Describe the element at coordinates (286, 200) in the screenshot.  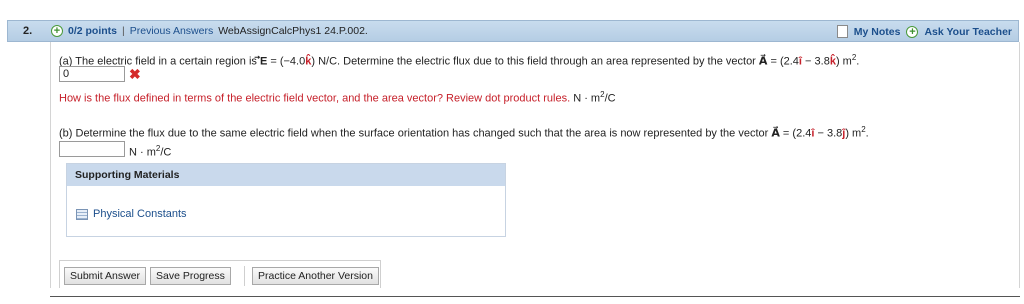
I see `supporting-materials-panel: Supporting Materials Physical Constants` at that location.